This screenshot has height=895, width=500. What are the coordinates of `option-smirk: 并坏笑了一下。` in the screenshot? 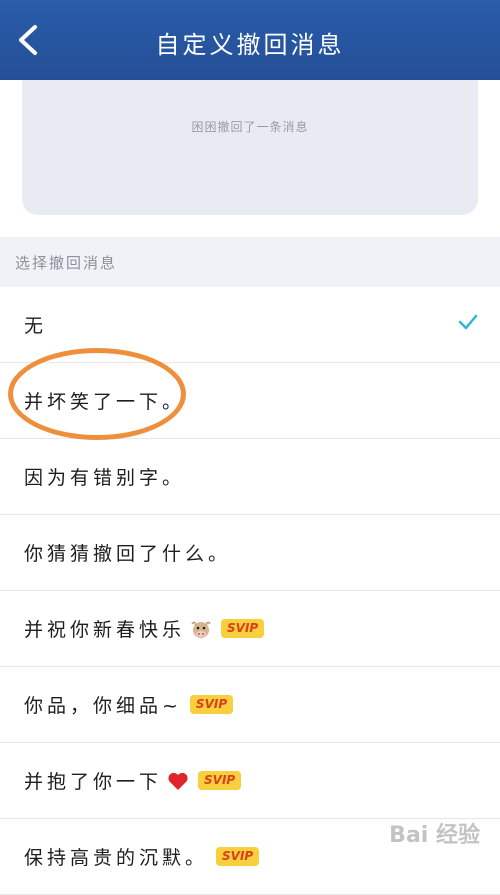 It's located at (250, 401).